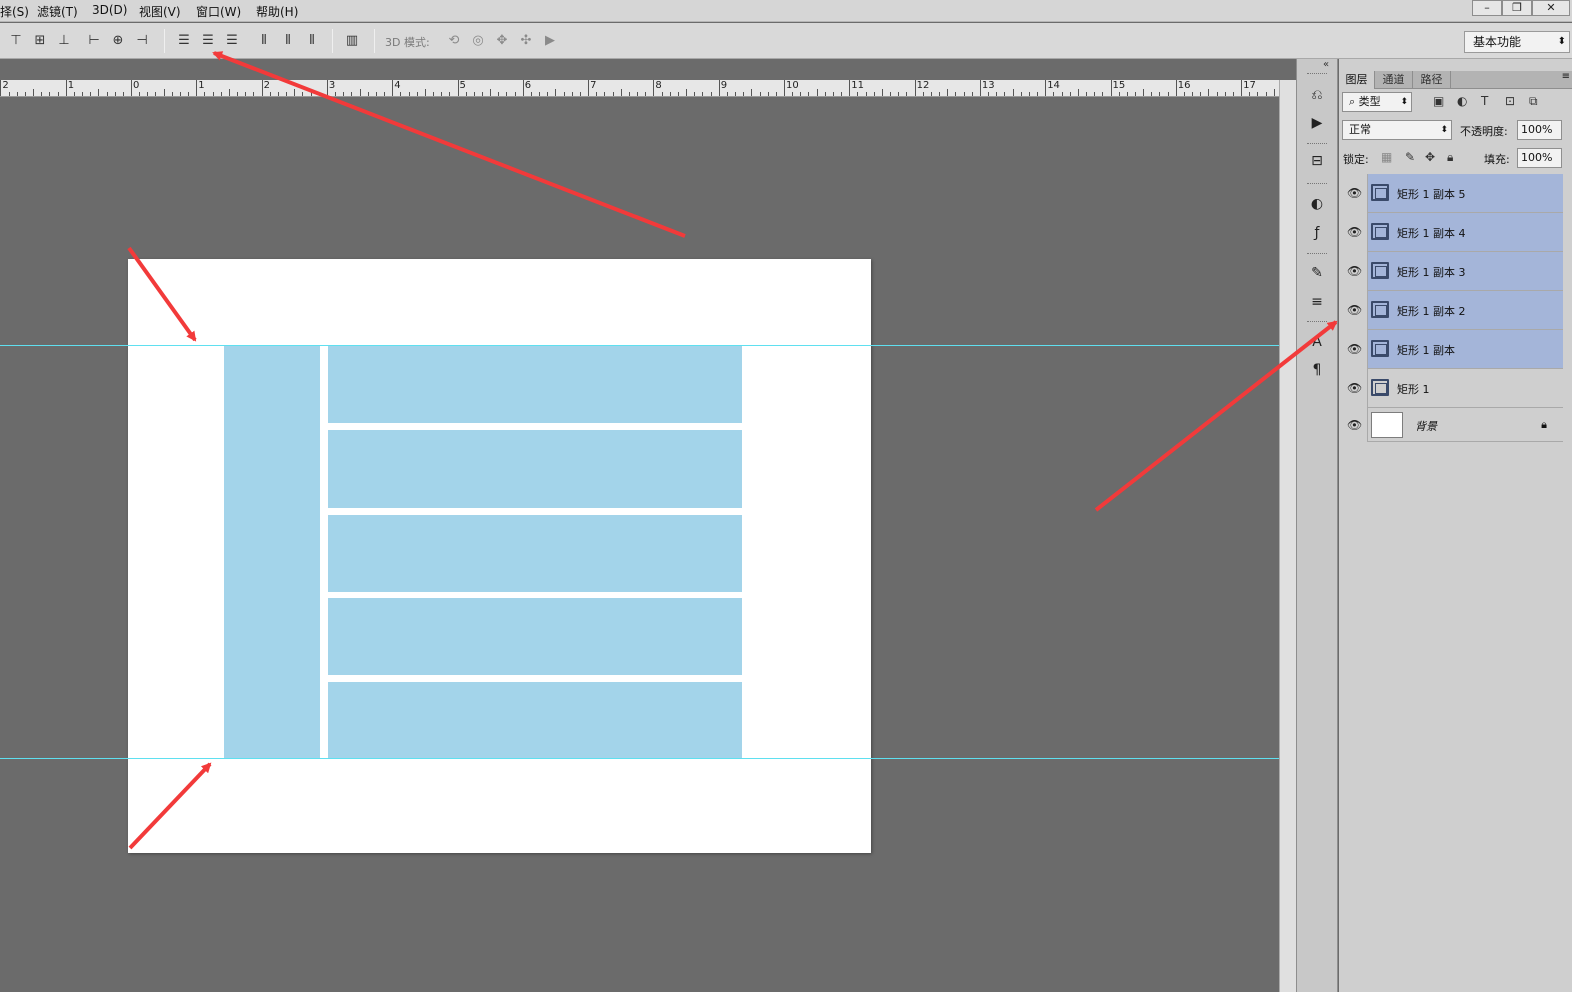 Image resolution: width=1572 pixels, height=992 pixels. I want to click on distribute-left-icon: ⫴, so click(264, 41).